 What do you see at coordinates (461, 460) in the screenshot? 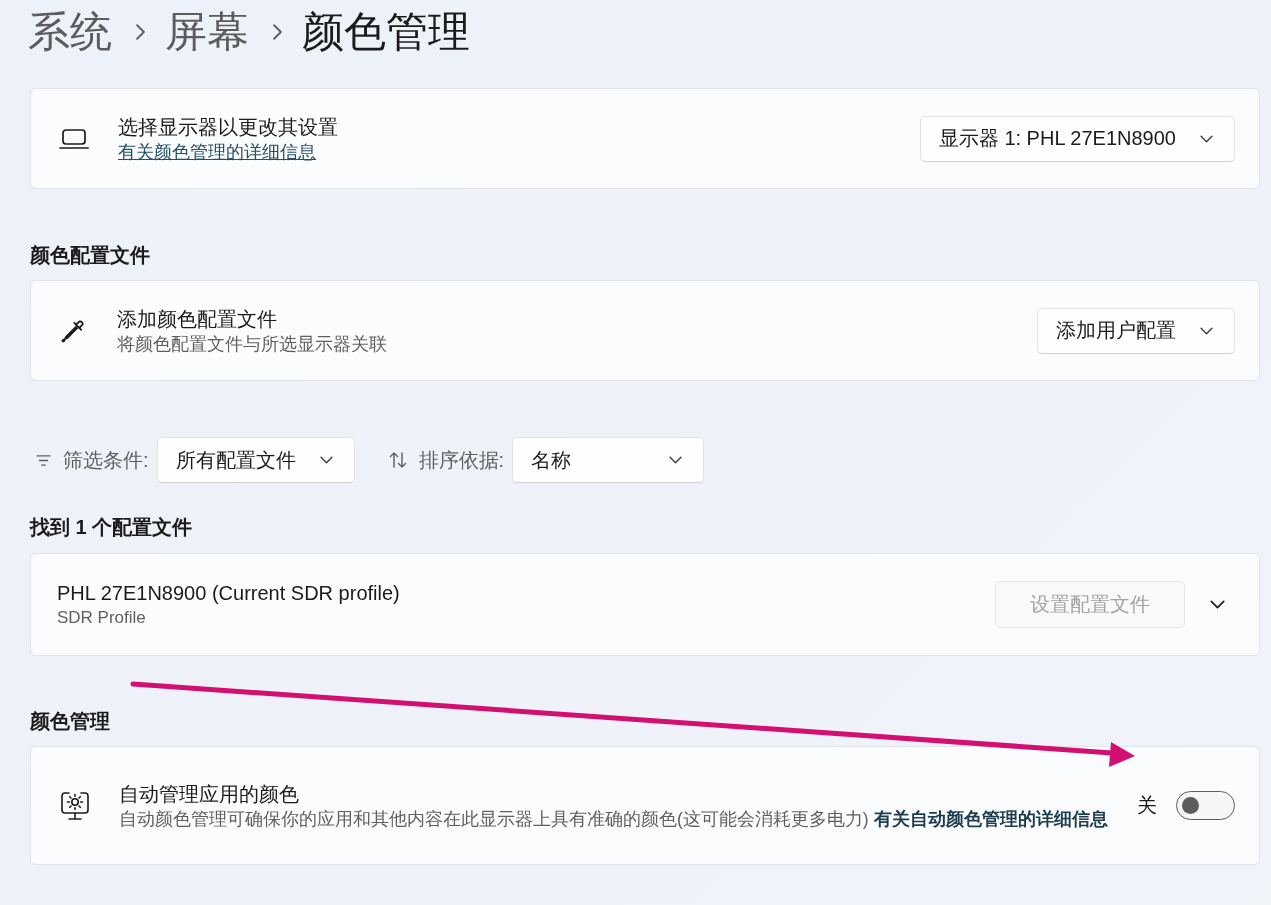
I see `filter-label: 排序依据:` at bounding box center [461, 460].